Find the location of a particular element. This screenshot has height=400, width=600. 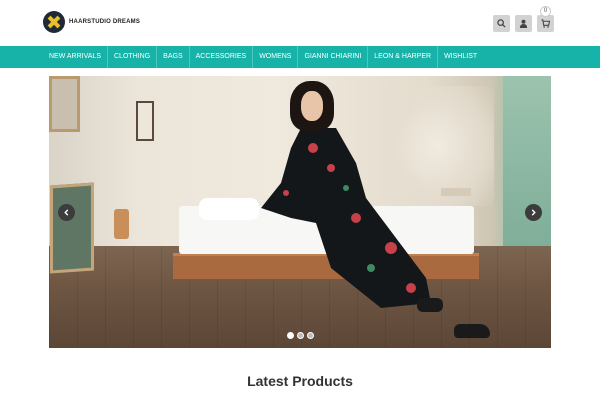

cart-icon is located at coordinates (545, 23).